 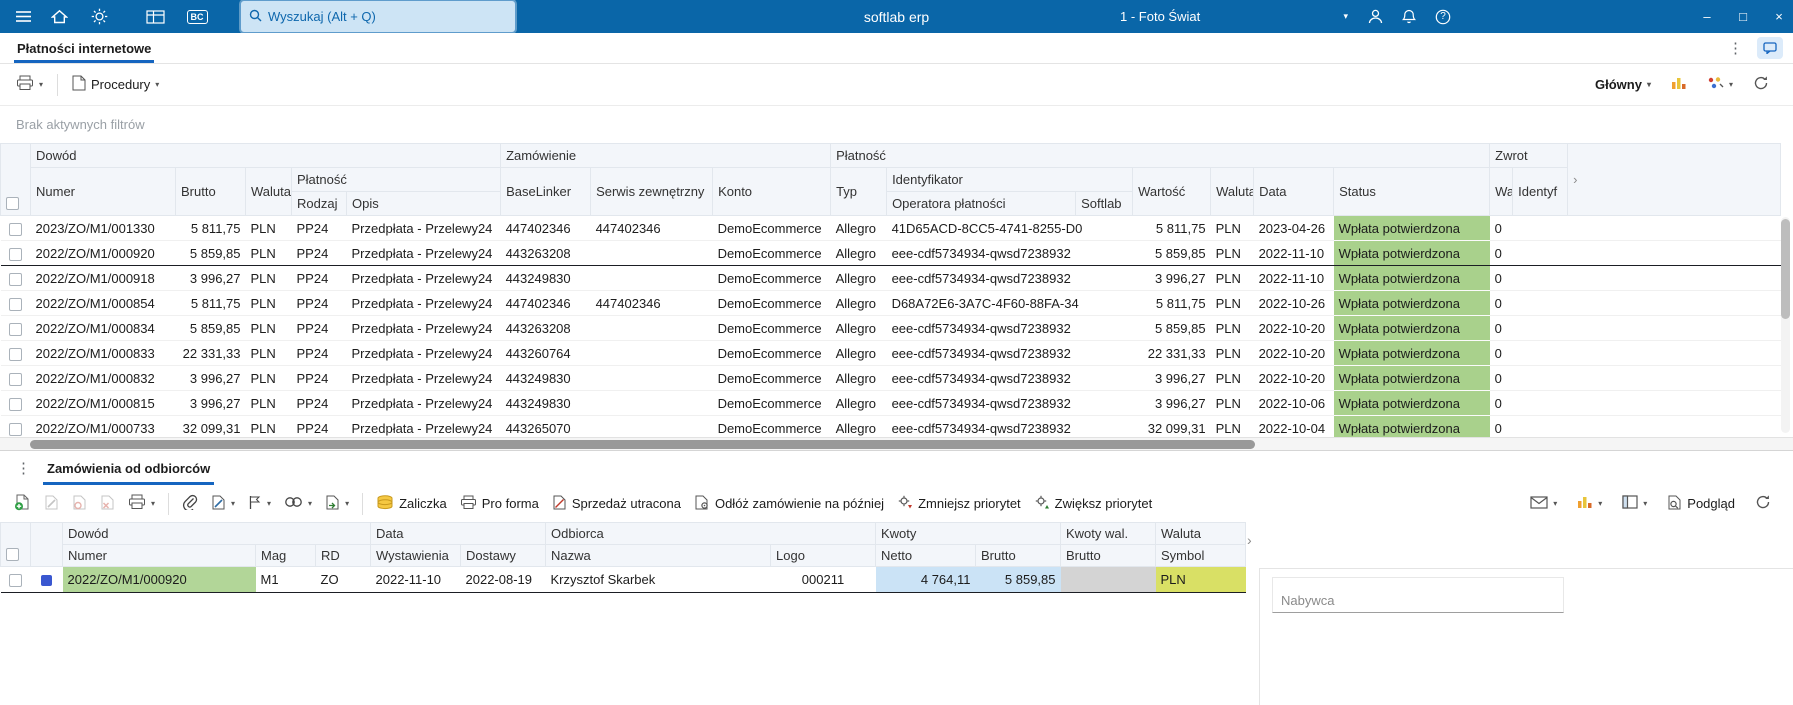 I want to click on vertical-scrollbar-thumb, so click(x=1785, y=269).